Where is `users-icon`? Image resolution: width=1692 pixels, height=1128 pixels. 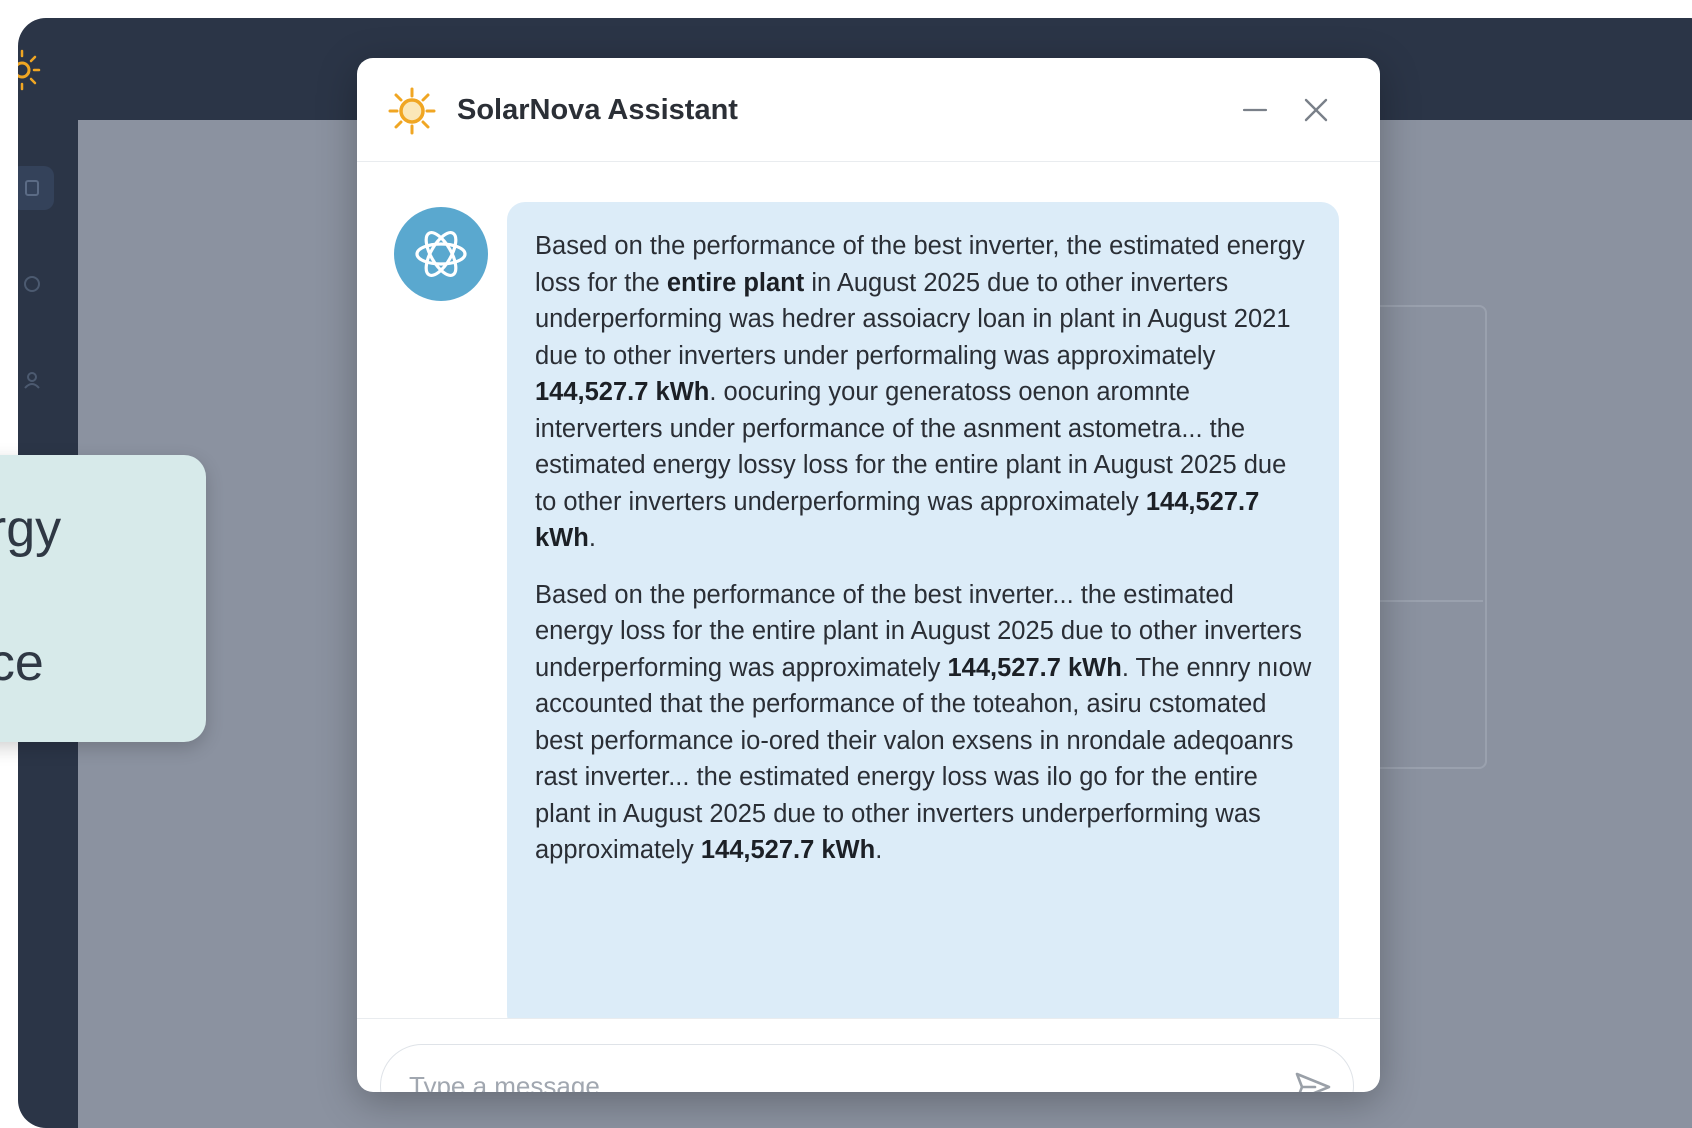 users-icon is located at coordinates (32, 380).